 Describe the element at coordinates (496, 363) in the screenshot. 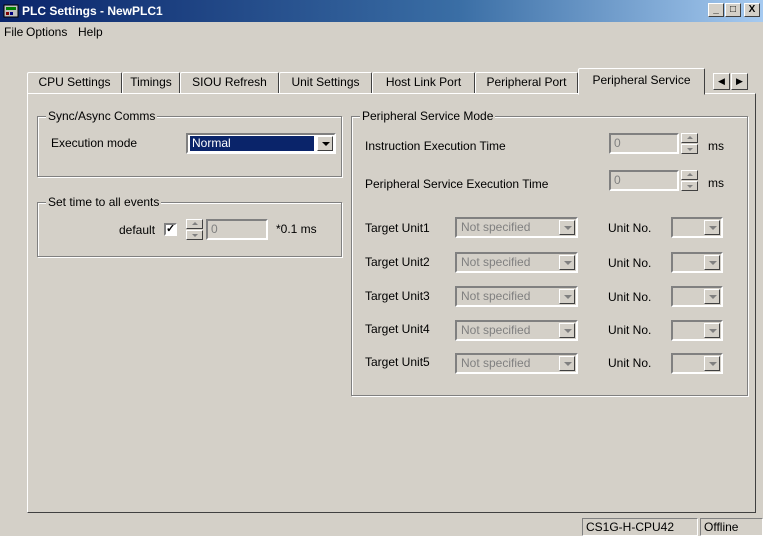

I see `target-unit5-value: Not specified` at that location.